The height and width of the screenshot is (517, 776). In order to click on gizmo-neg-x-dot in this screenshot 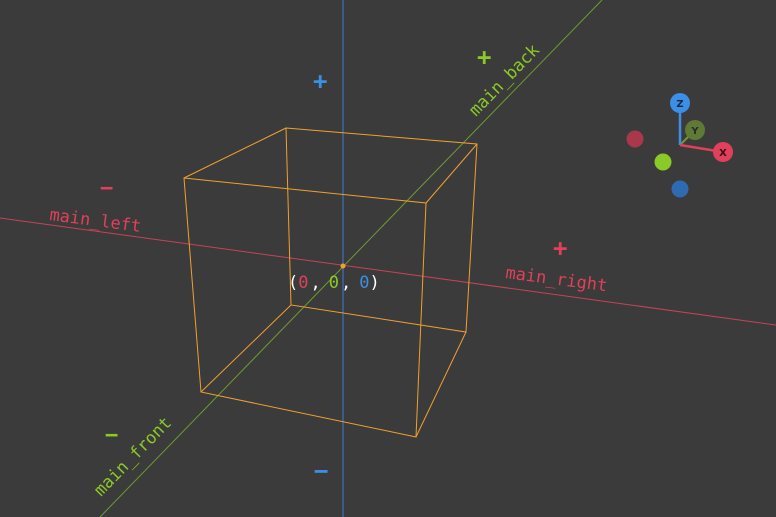, I will do `click(635, 139)`.